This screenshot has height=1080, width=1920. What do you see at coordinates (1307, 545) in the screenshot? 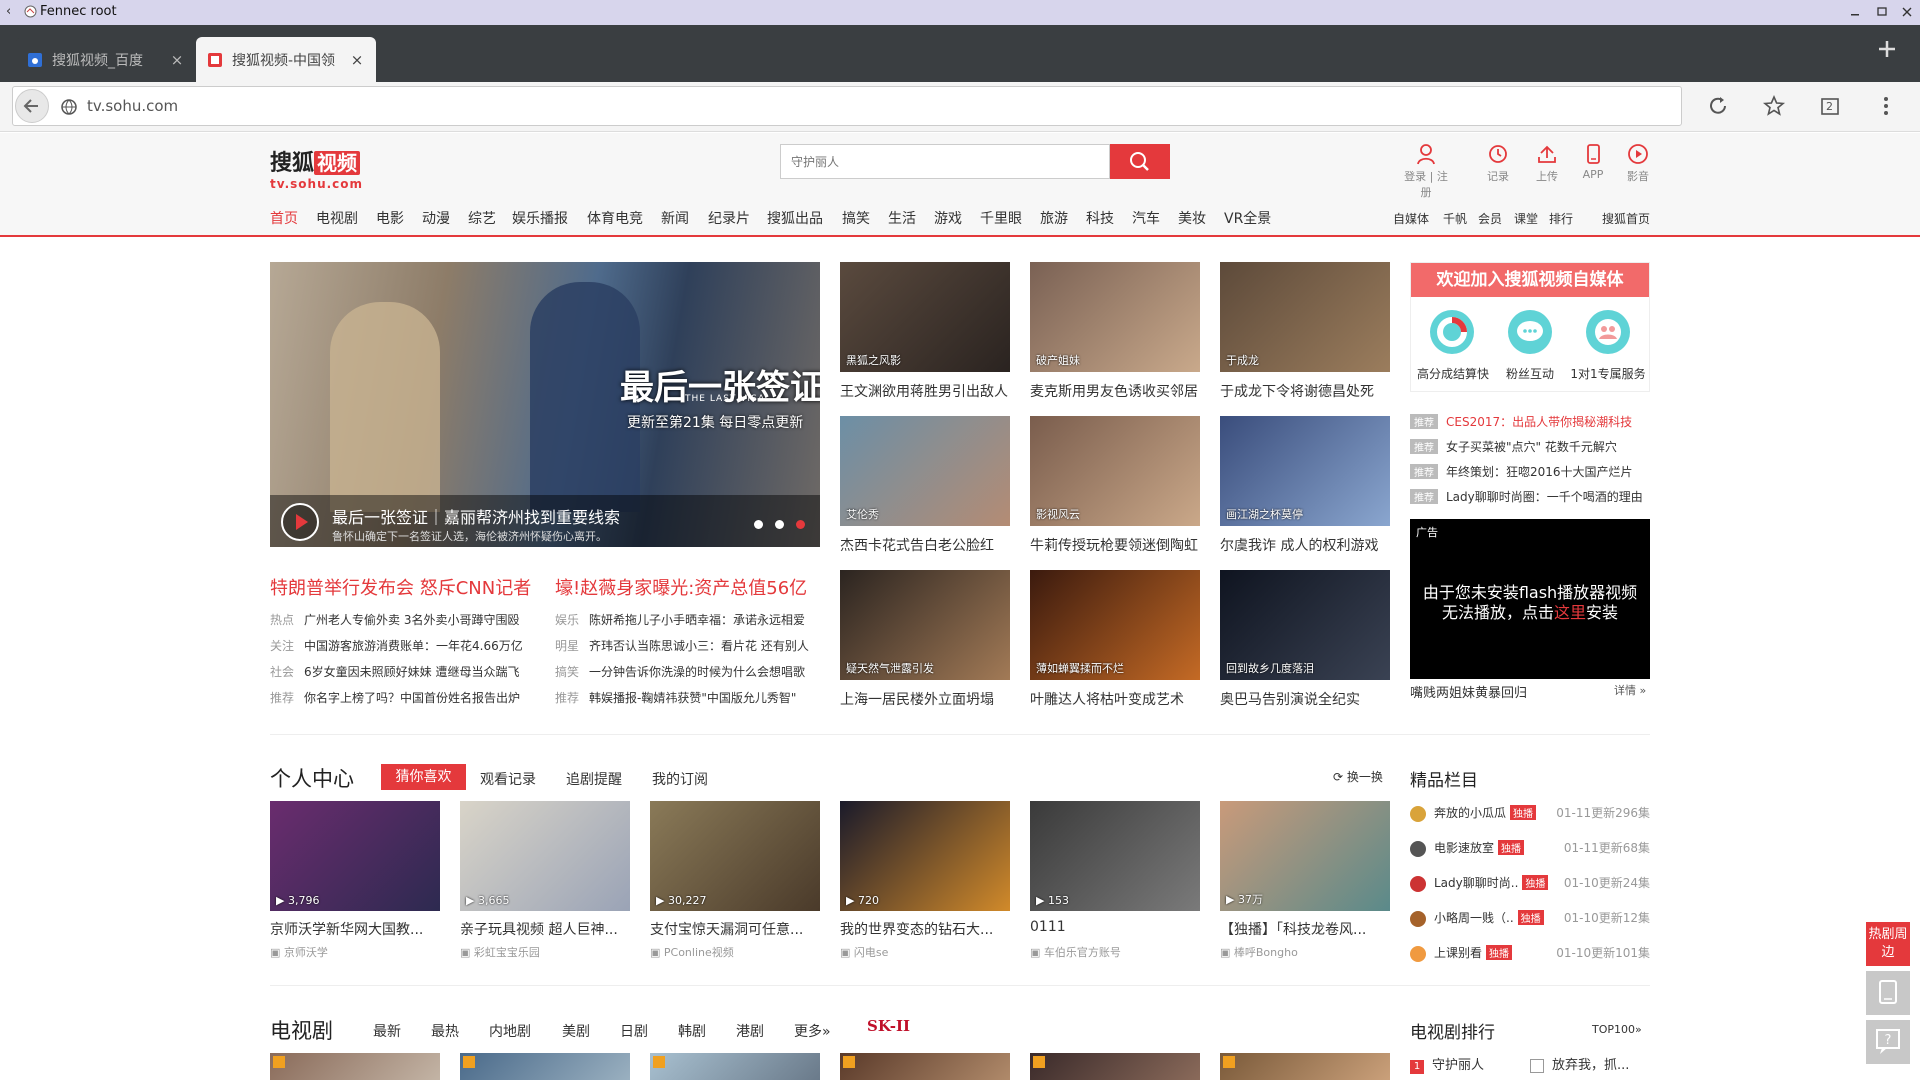
I see `grid-caption: 尔虞我诈 成人的权利游戏` at bounding box center [1307, 545].